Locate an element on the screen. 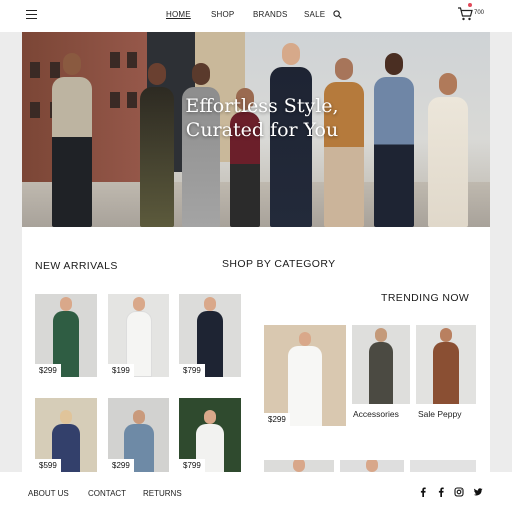 Image resolution: width=512 pixels, height=512 pixels. footer: ABOUT US CONTACT RETURNS is located at coordinates (256, 492).